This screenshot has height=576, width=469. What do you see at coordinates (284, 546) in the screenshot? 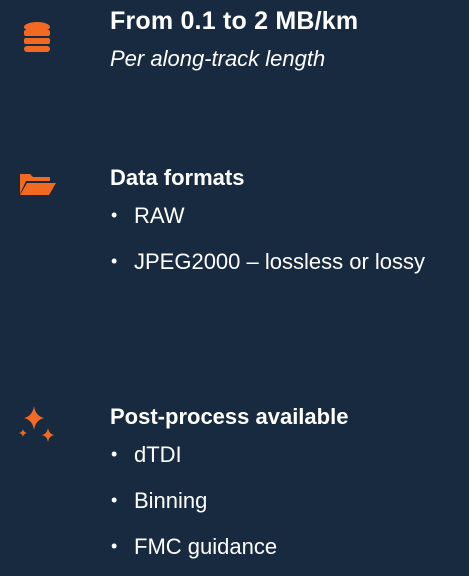
I see `list-item: FMC guidance` at bounding box center [284, 546].